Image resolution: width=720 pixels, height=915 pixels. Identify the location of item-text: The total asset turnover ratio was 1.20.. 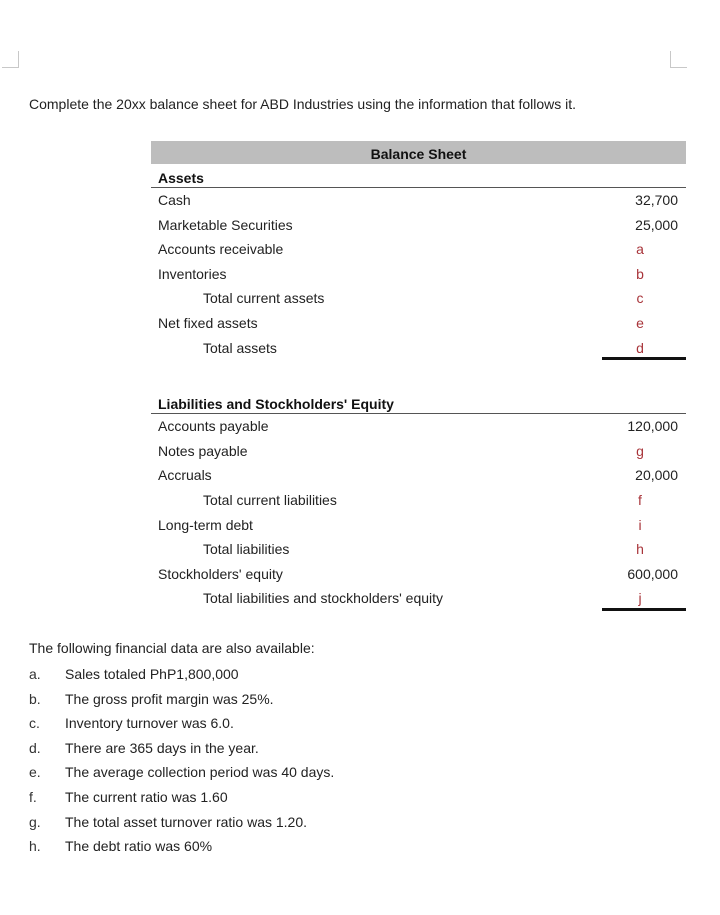
(186, 821).